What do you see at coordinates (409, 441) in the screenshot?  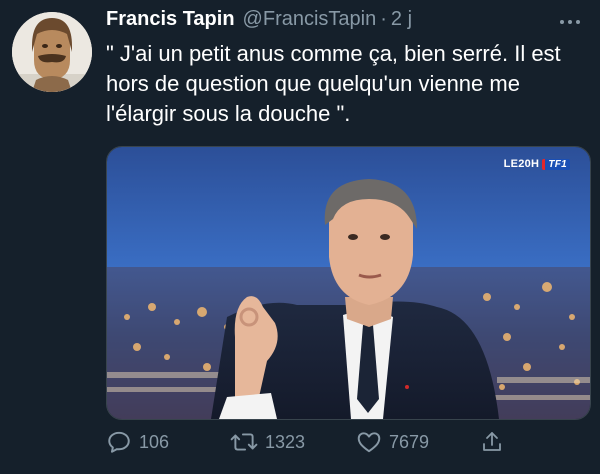 I see `like-count: 7679` at bounding box center [409, 441].